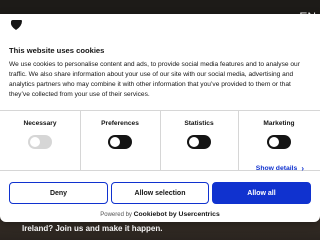  I want to click on toggle-preferences, so click(120, 142).